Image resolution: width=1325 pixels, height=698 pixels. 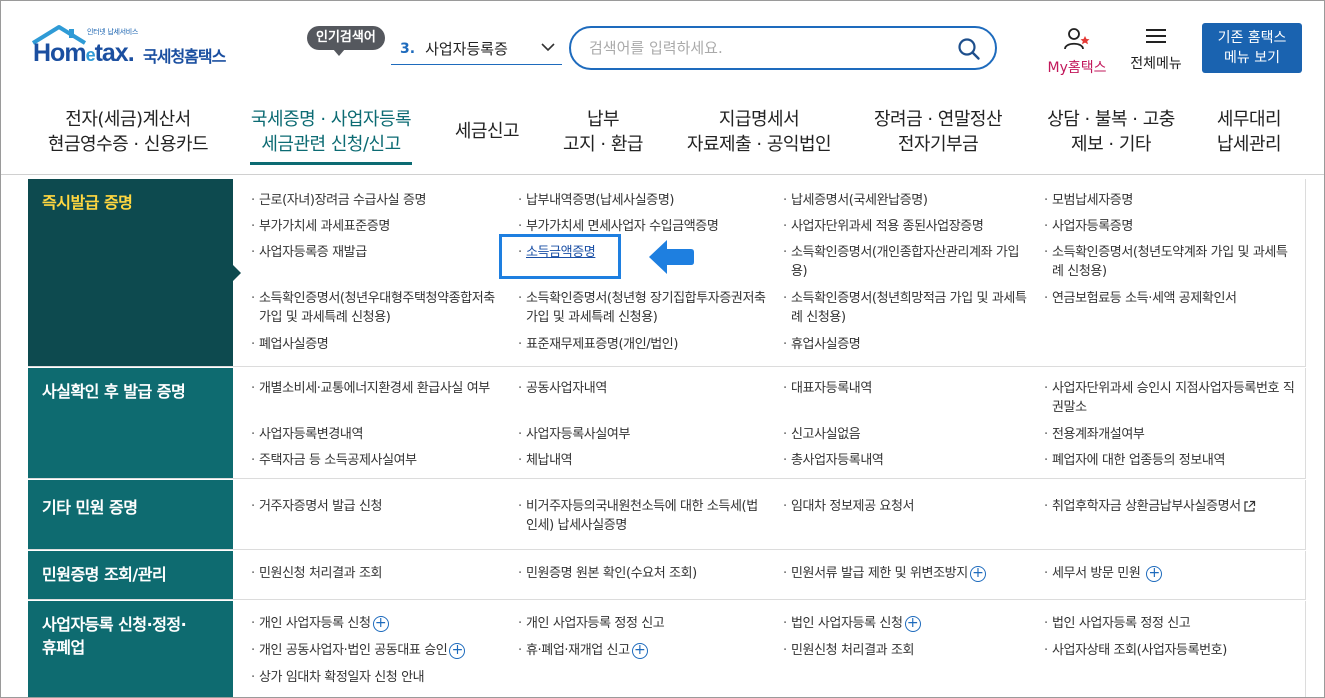 I want to click on menu-link: 신고사실없음, so click(x=908, y=434).